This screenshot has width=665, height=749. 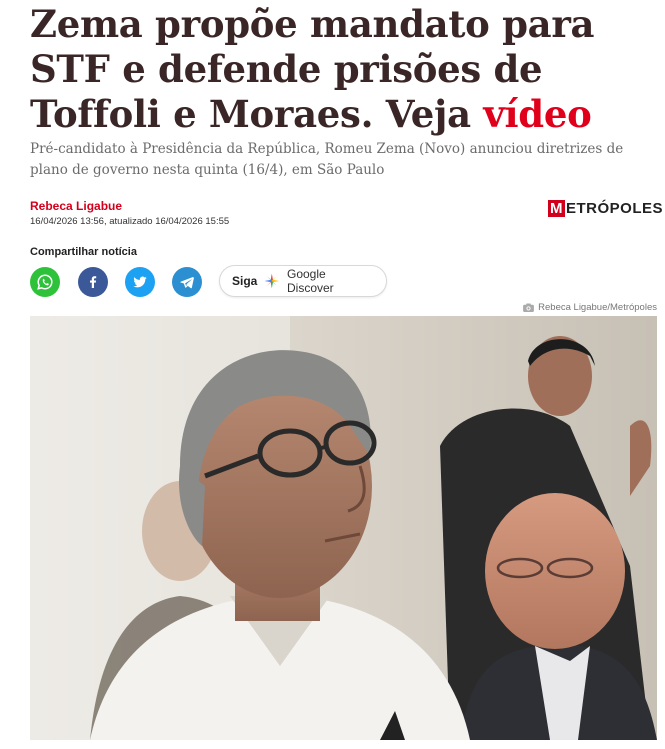 What do you see at coordinates (529, 307) in the screenshot?
I see `camera-icon` at bounding box center [529, 307].